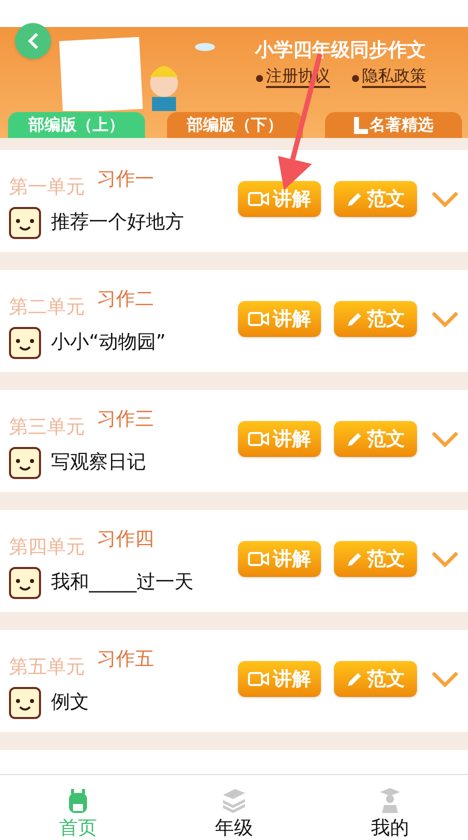 The image size is (468, 840). Describe the element at coordinates (393, 125) in the screenshot. I see `edition-tab: 名著精选` at that location.